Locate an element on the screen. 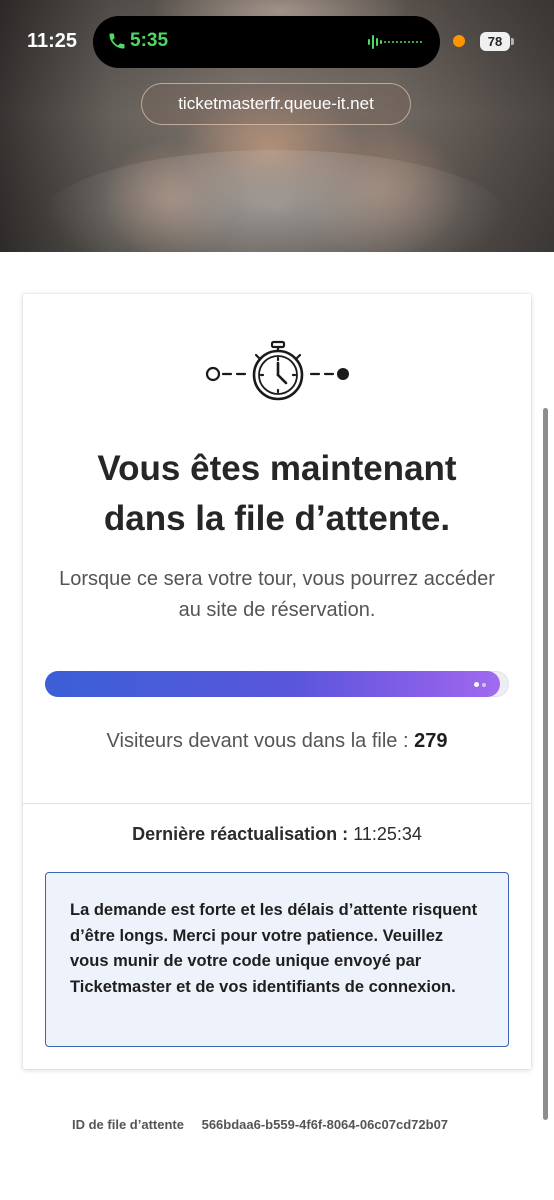 This screenshot has height=1200, width=554. last-refresh-time: 11:25:34 is located at coordinates (387, 834).